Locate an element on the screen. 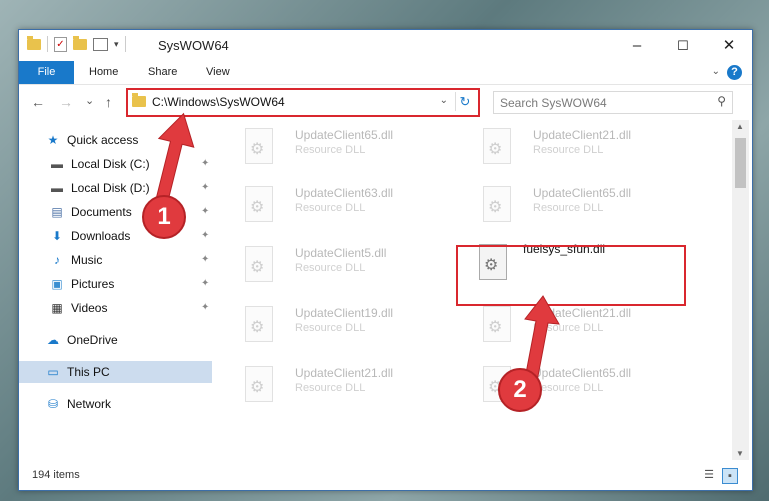 The image size is (769, 501). window-title: SysWOW64 is located at coordinates (193, 45).